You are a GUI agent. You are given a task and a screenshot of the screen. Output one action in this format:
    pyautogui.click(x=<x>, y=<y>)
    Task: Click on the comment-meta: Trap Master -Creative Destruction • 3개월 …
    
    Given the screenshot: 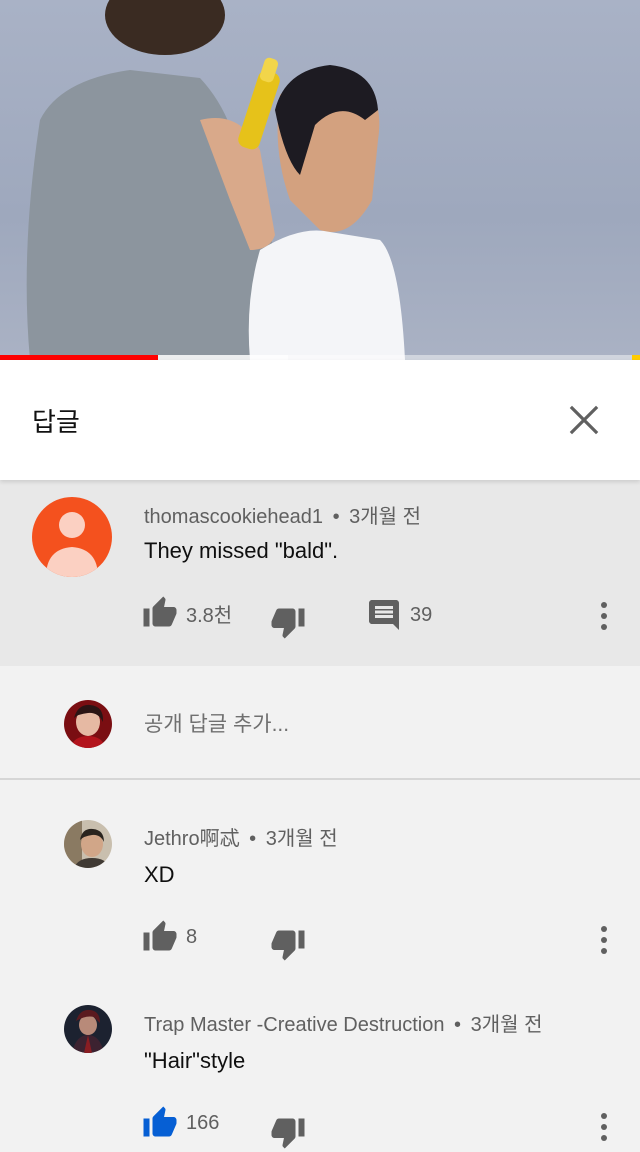 What is the action you would take?
    pyautogui.click(x=343, y=1022)
    